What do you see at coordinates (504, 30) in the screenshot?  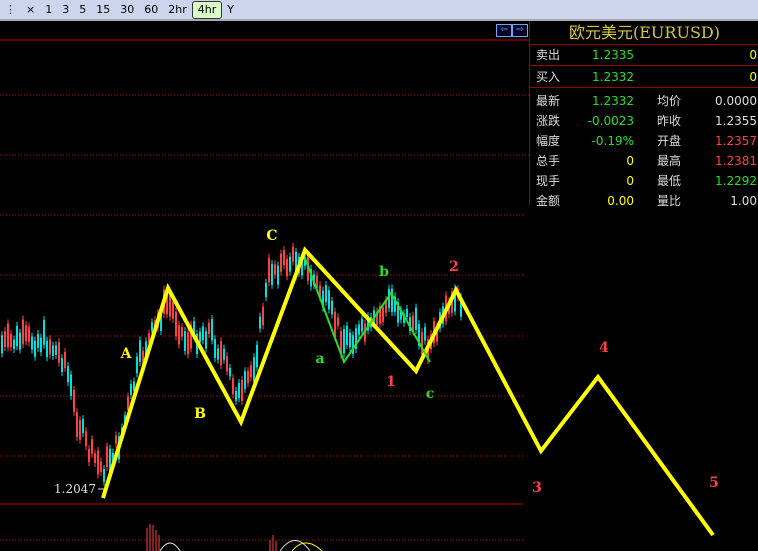 I see `scroll-left-icon: ⇦` at bounding box center [504, 30].